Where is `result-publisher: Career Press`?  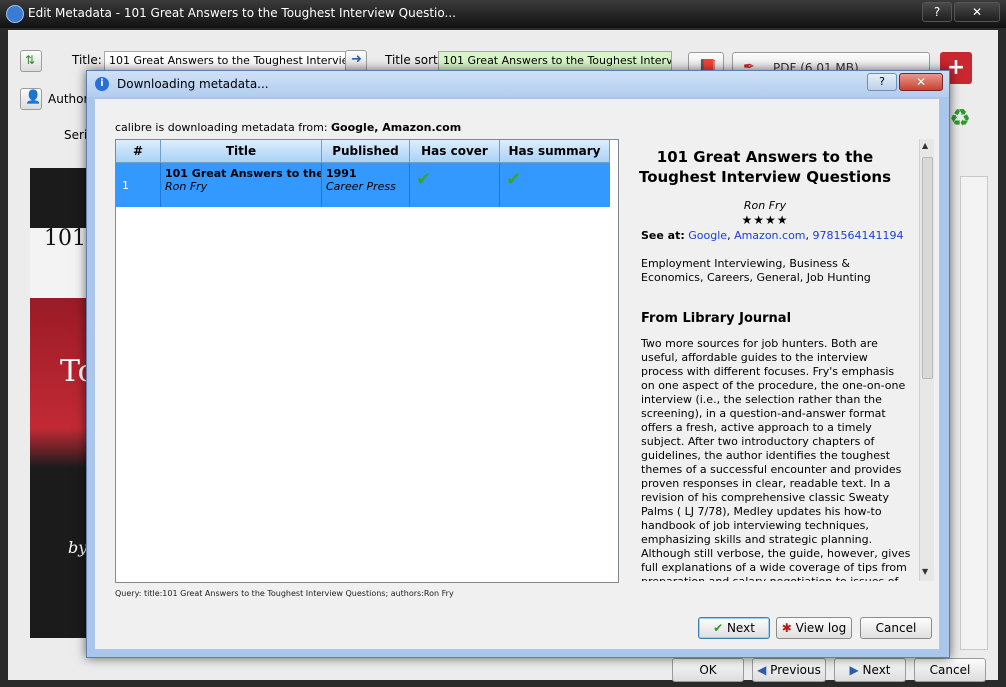 result-publisher: Career Press is located at coordinates (361, 186).